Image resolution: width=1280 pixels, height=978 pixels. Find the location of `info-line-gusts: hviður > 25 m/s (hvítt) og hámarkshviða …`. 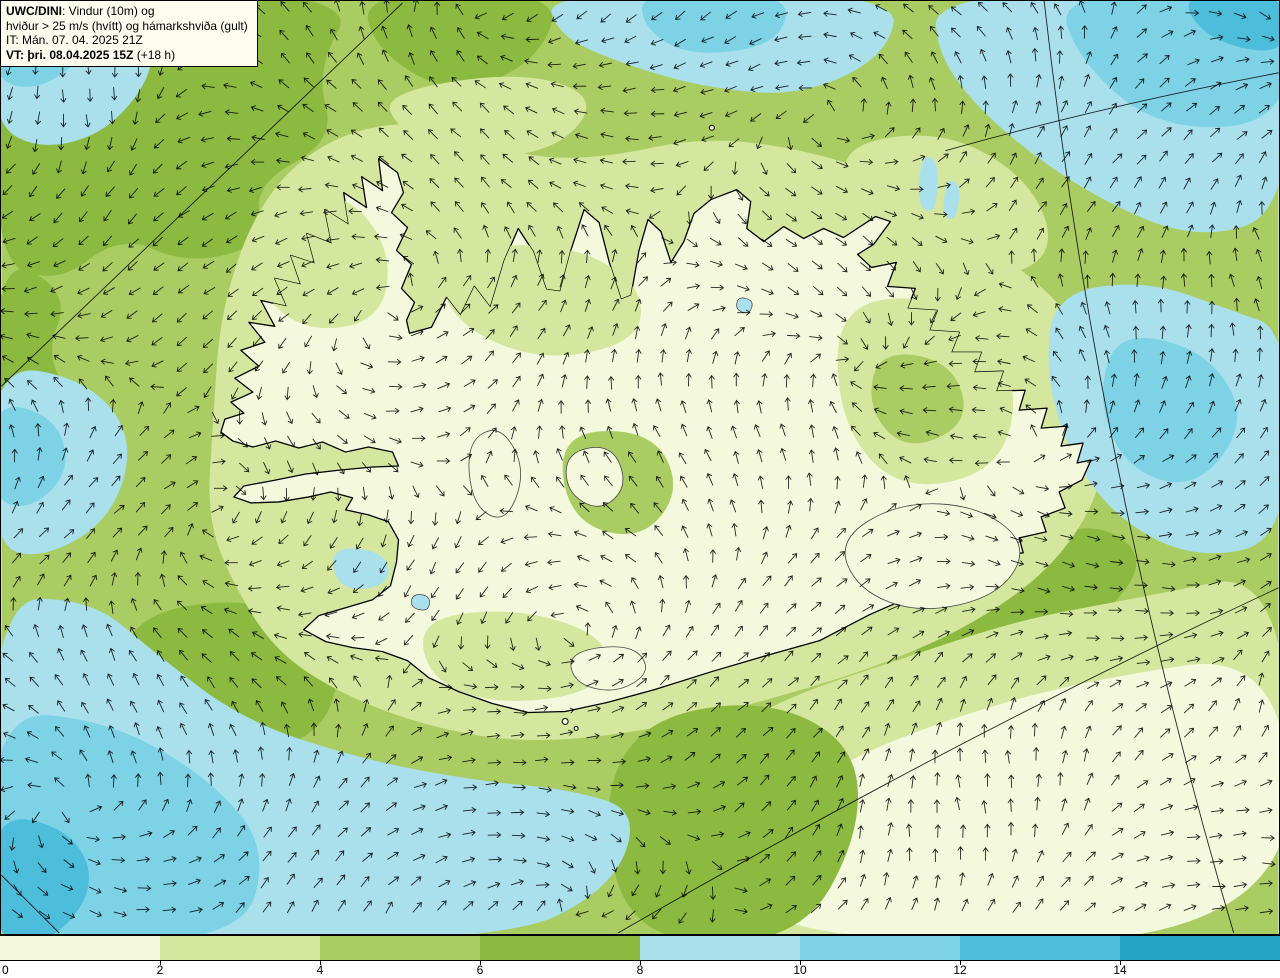

info-line-gusts: hviður > 25 m/s (hvítt) og hámarkshviða … is located at coordinates (127, 25).